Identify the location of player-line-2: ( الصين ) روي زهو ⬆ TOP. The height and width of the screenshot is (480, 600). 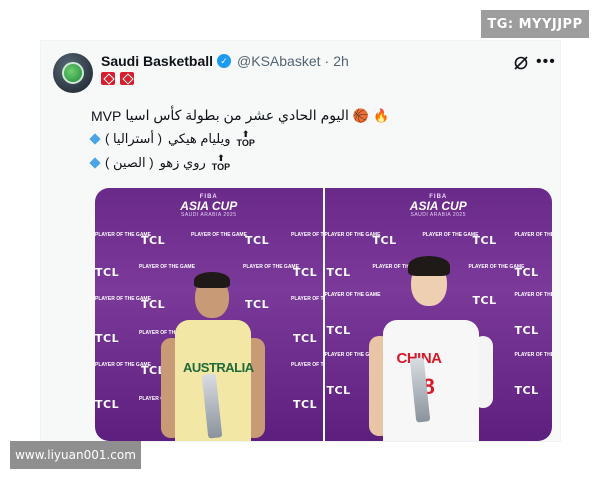
(239, 162).